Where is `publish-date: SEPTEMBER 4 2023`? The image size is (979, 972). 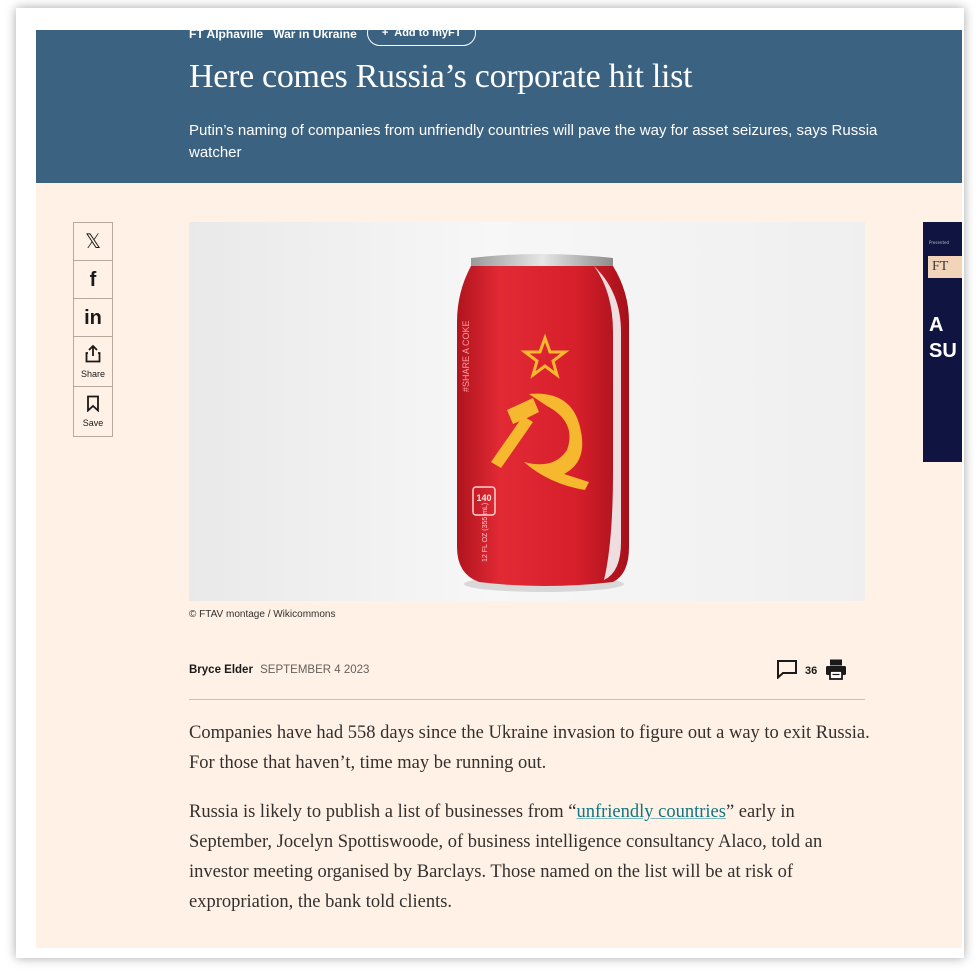
publish-date: SEPTEMBER 4 2023 is located at coordinates (315, 670).